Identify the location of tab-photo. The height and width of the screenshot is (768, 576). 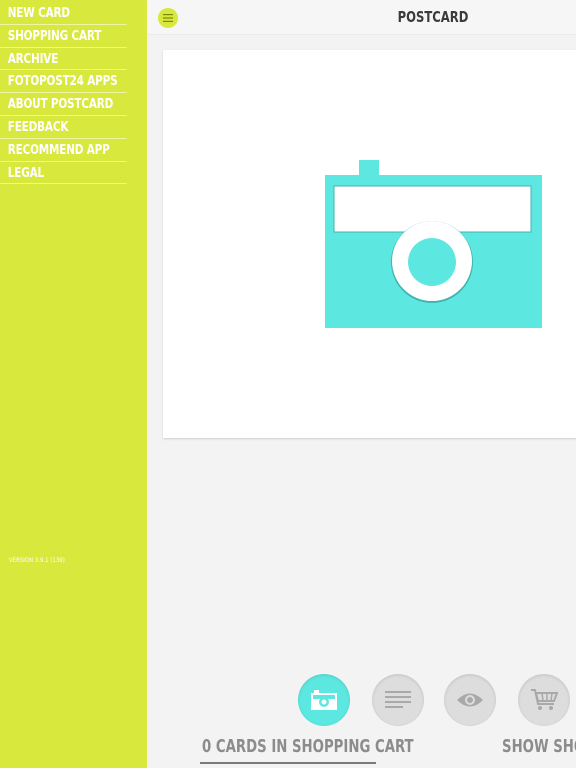
(324, 700).